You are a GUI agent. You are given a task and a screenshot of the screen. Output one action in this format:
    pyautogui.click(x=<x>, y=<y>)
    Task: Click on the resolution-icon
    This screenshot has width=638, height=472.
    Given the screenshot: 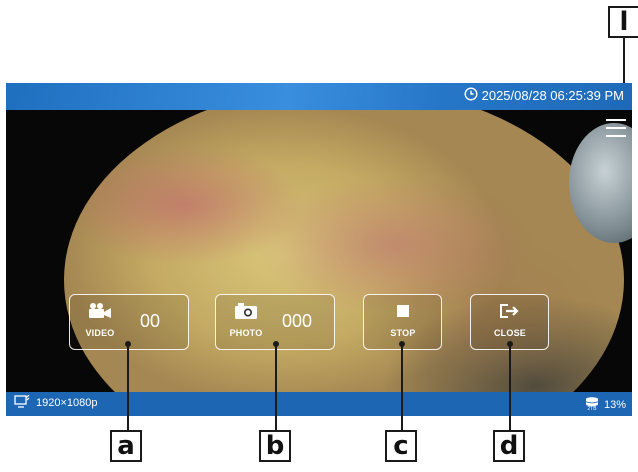 What is the action you would take?
    pyautogui.click(x=22, y=402)
    